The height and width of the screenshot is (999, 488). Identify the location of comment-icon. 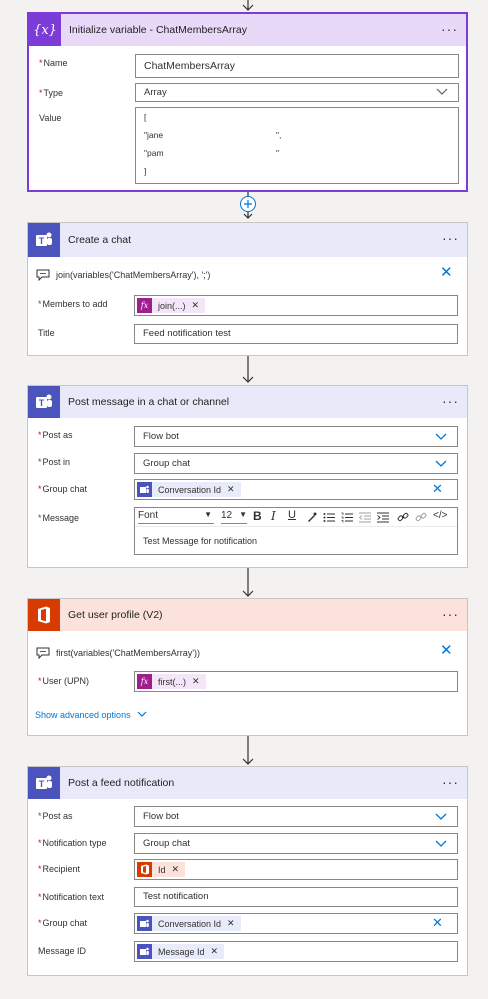
(43, 275).